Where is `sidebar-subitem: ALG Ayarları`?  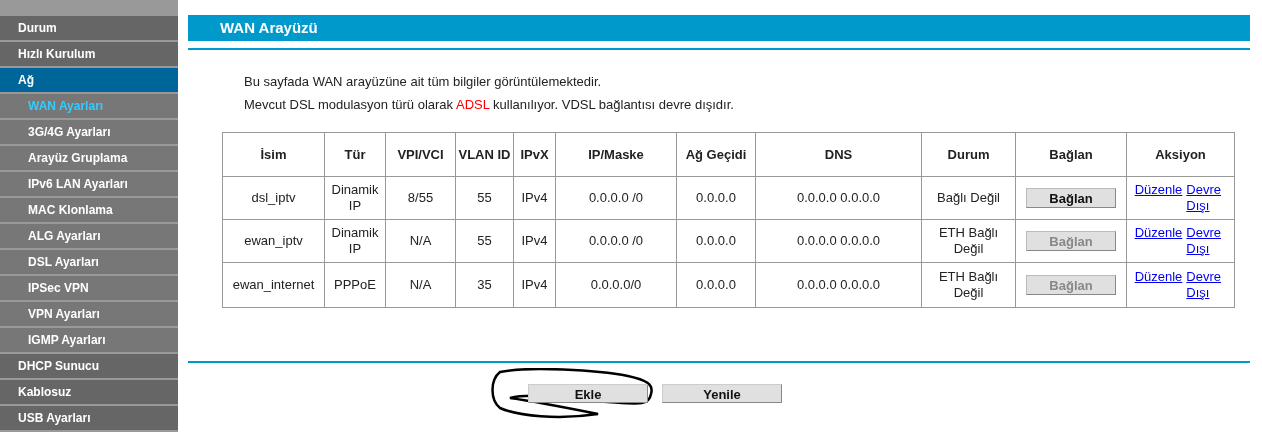
sidebar-subitem: ALG Ayarları is located at coordinates (89, 236).